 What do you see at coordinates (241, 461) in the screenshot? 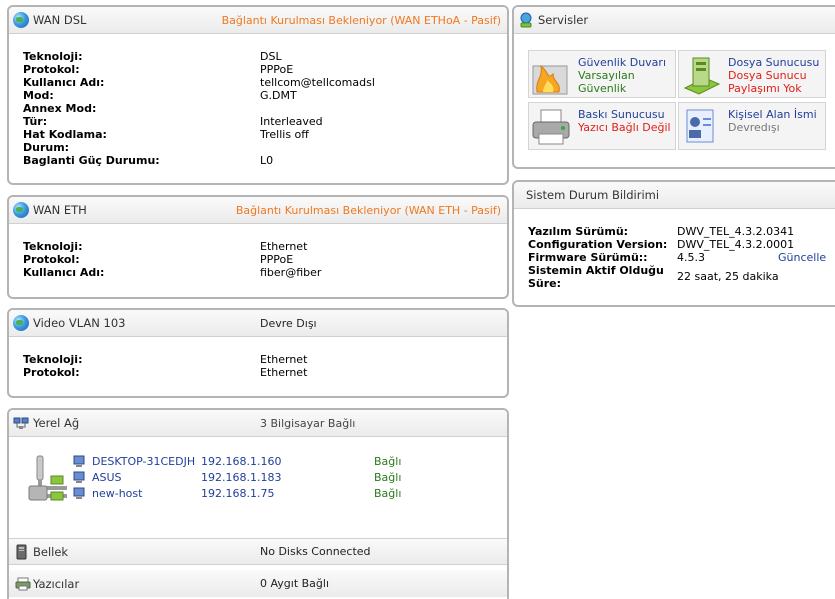
I see `lan-host-ip: 192.168.1.160` at bounding box center [241, 461].